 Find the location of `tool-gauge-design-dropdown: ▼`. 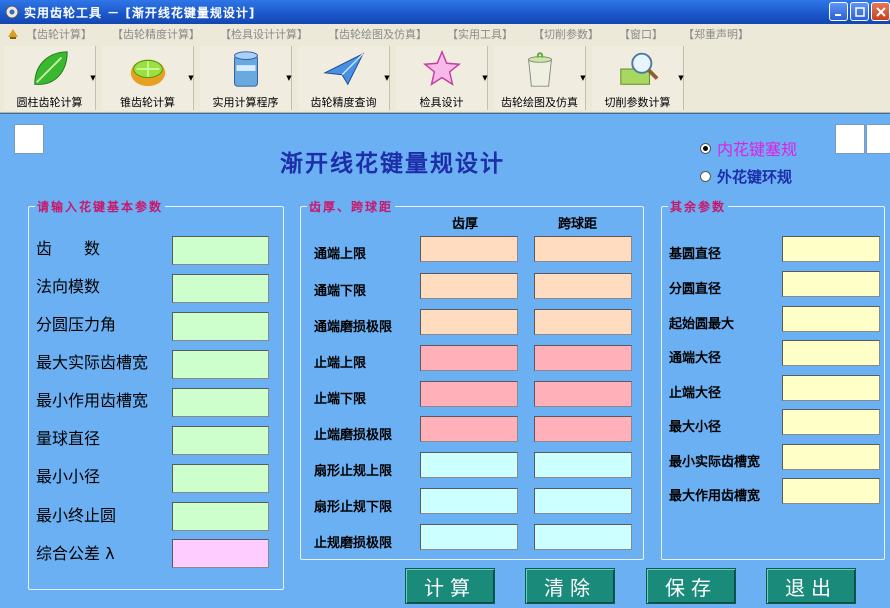

tool-gauge-design-dropdown: ▼ is located at coordinates (485, 78).